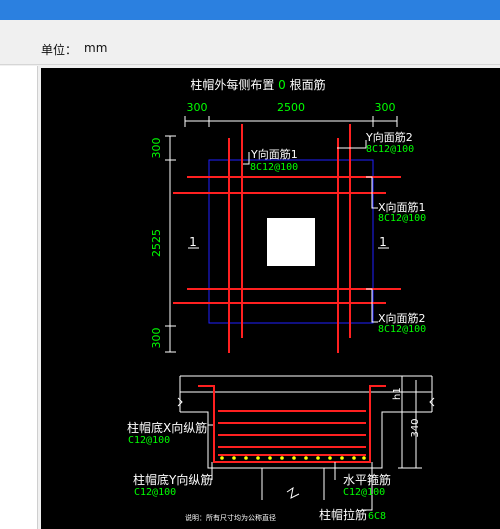  Describe the element at coordinates (167, 427) in the screenshot. I see `bottom-x-label: 柱帽底X向纵筋` at that location.